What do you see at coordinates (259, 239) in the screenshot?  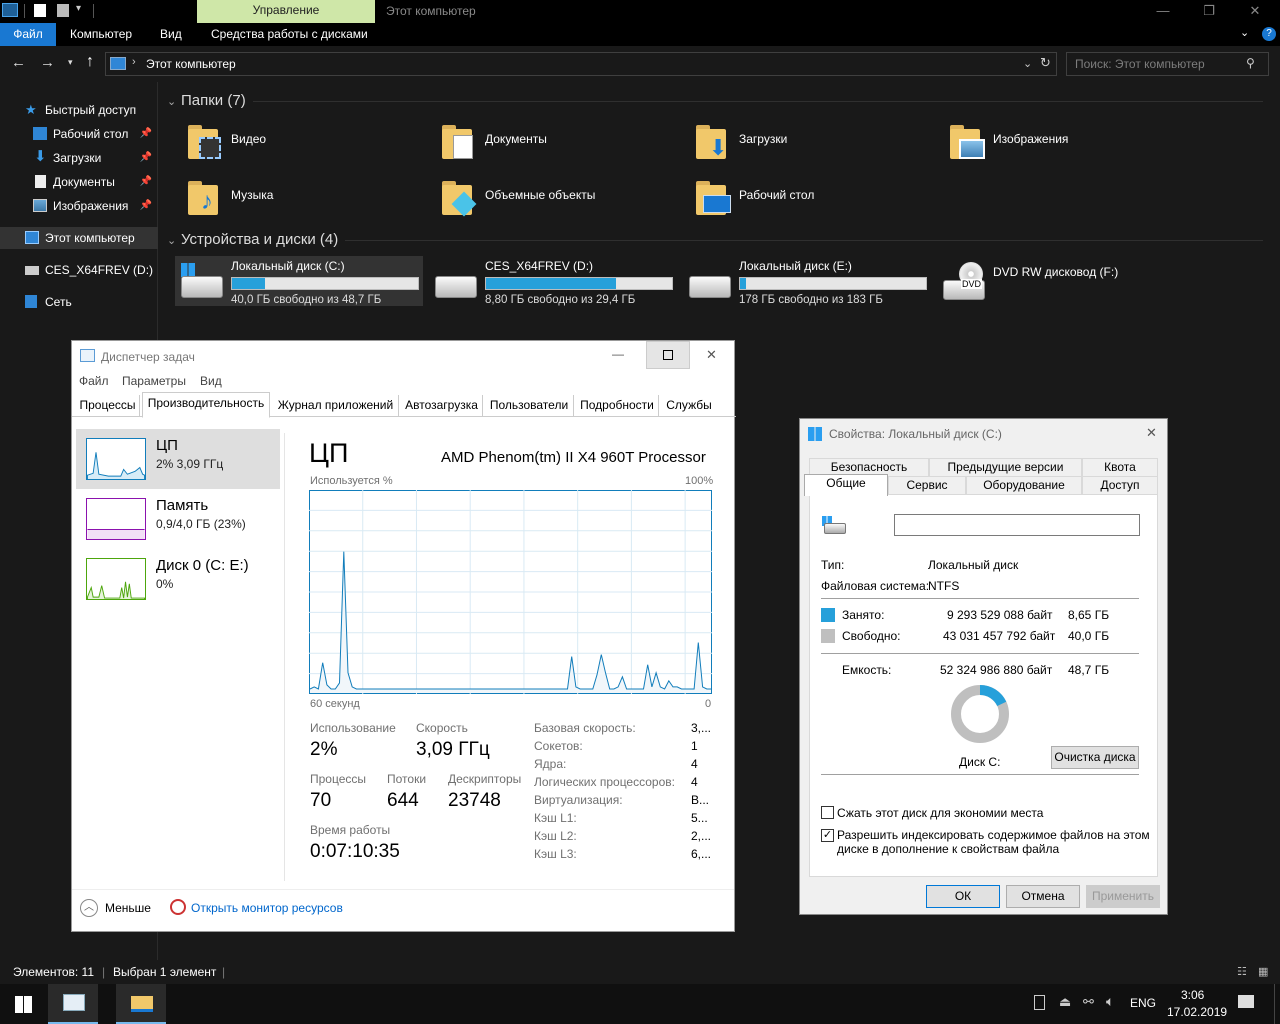 I see `devices-group-header: Устройства и диски (4)` at bounding box center [259, 239].